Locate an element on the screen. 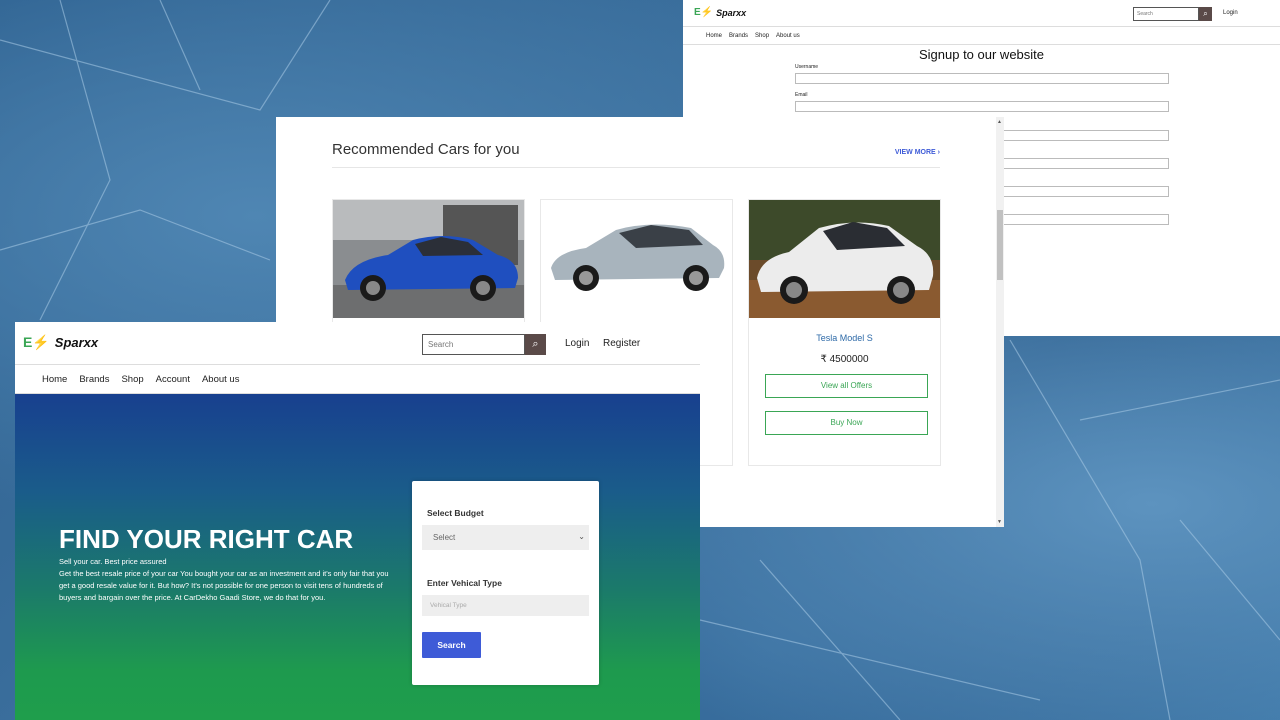  hero-menu: Home Brands Shop Account About us is located at coordinates (357, 379).